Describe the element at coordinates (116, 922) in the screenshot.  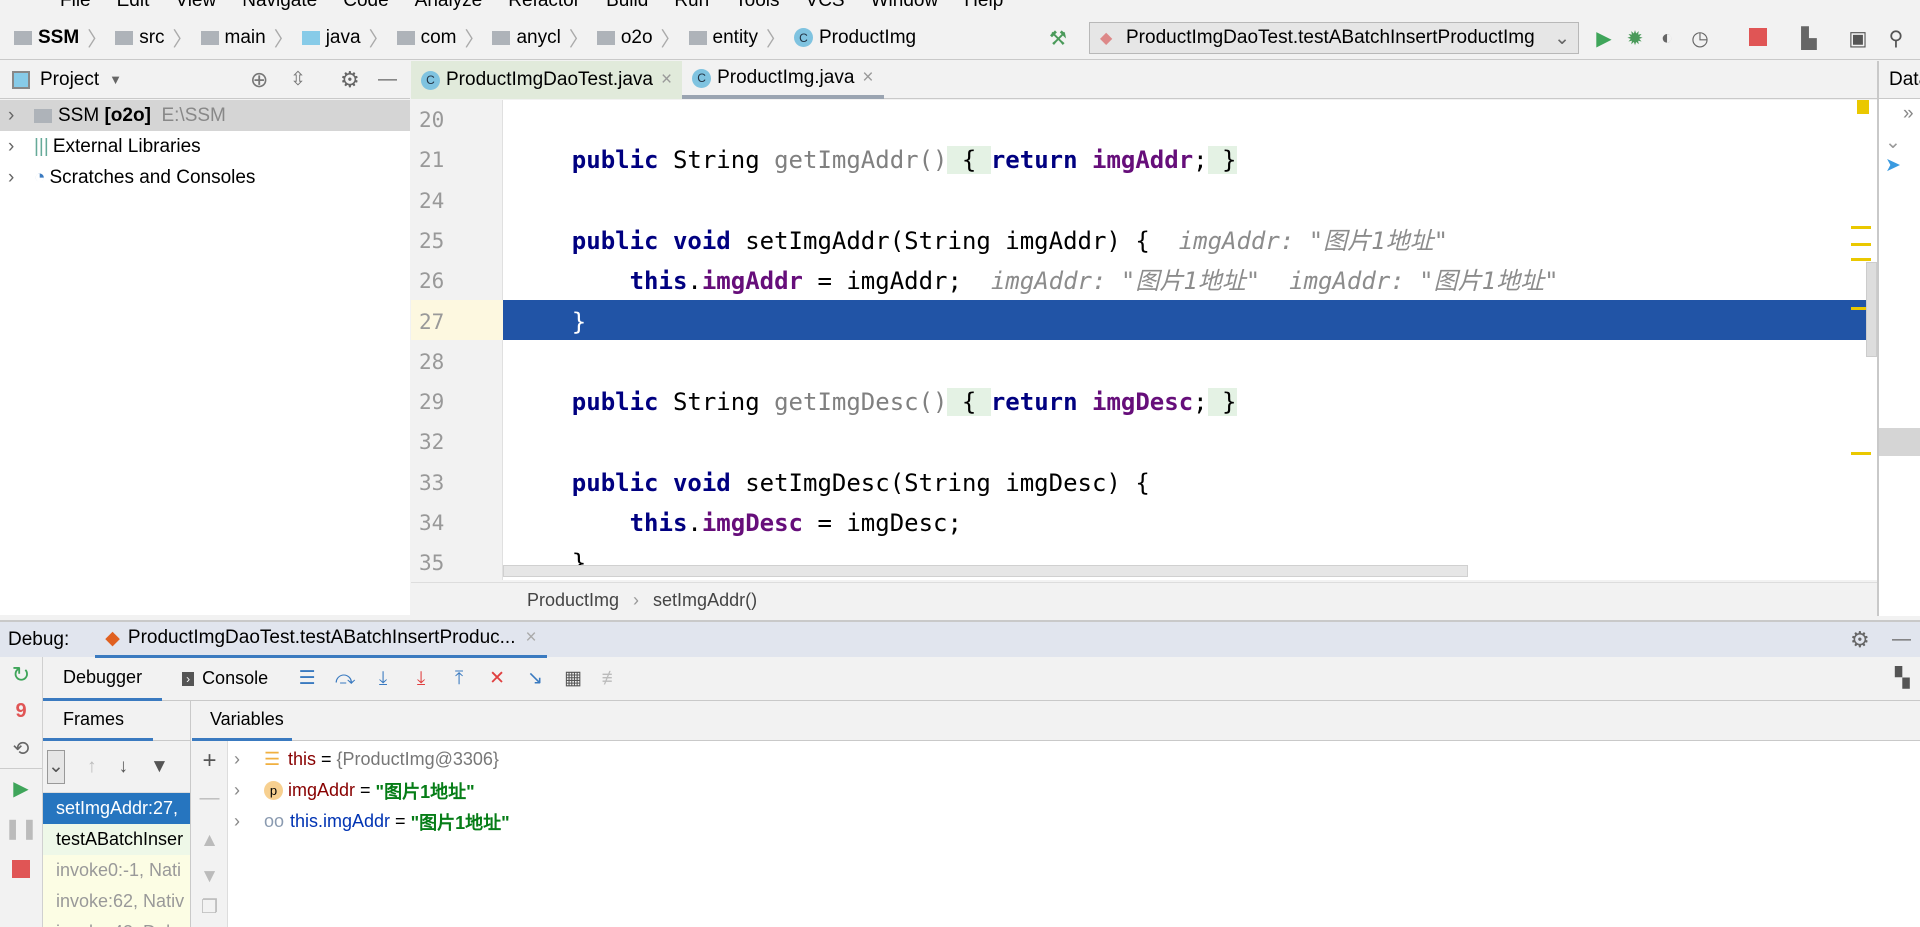
I see `frame-item: invoke:43, Dele` at that location.